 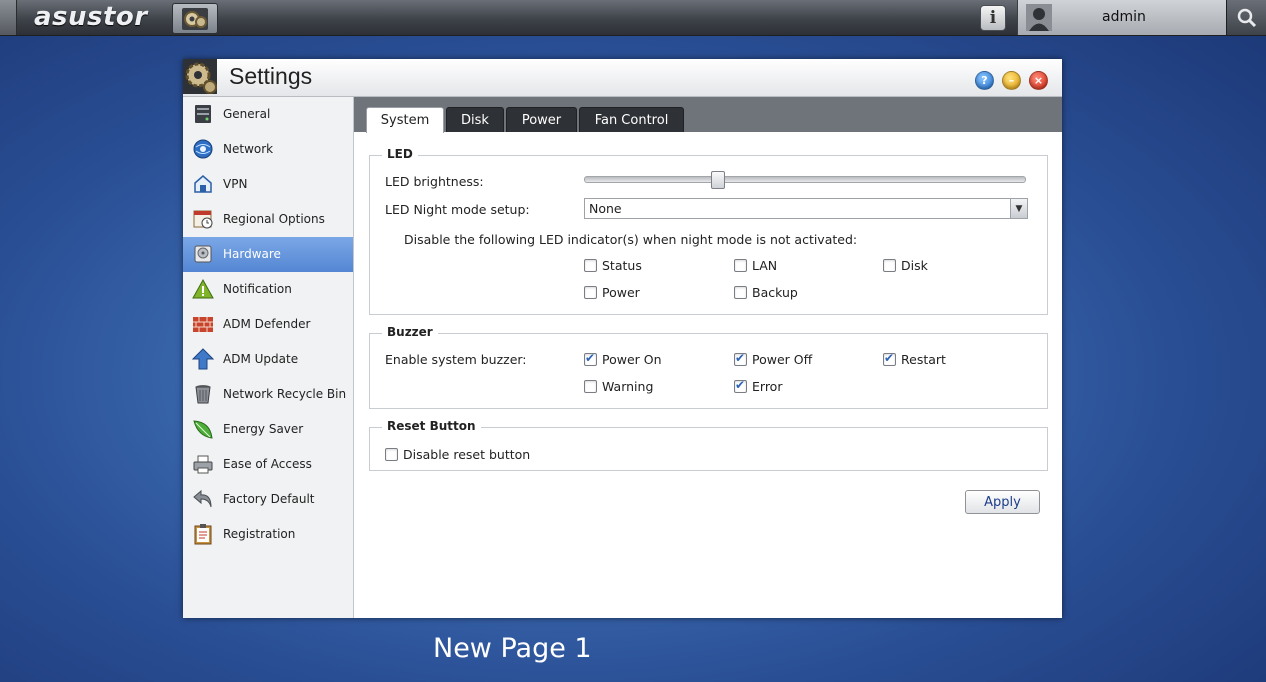 I want to click on sidebar-item-label: Energy Saver, so click(x=263, y=429).